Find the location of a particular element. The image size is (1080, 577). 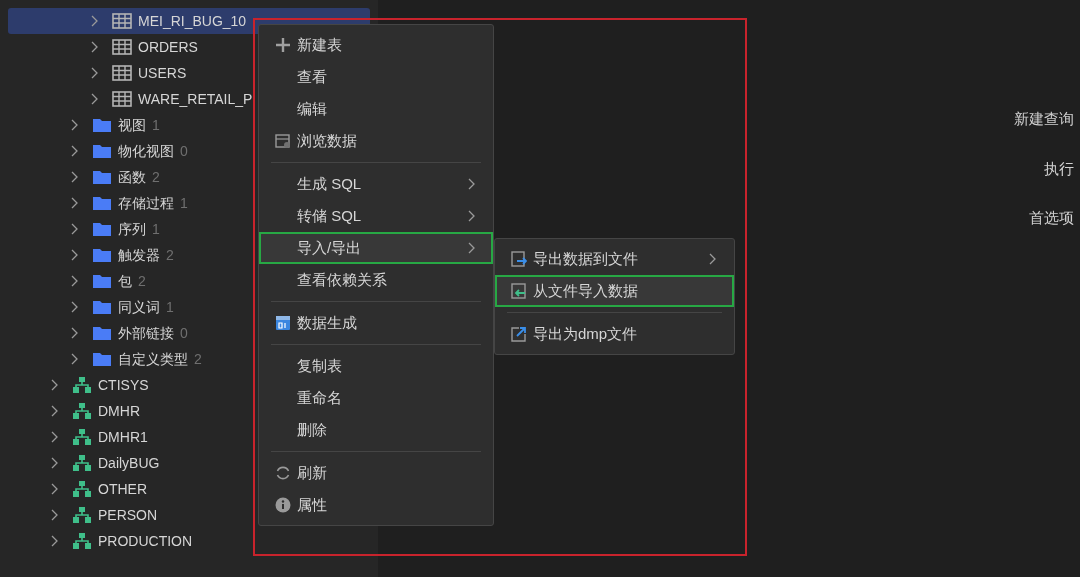

info-icon is located at coordinates (283, 505).